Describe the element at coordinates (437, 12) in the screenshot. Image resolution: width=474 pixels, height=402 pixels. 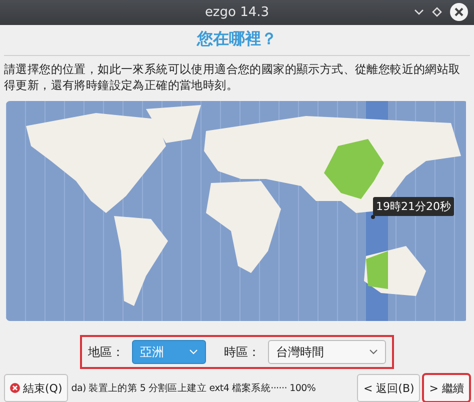
I see `maximize-icon` at that location.